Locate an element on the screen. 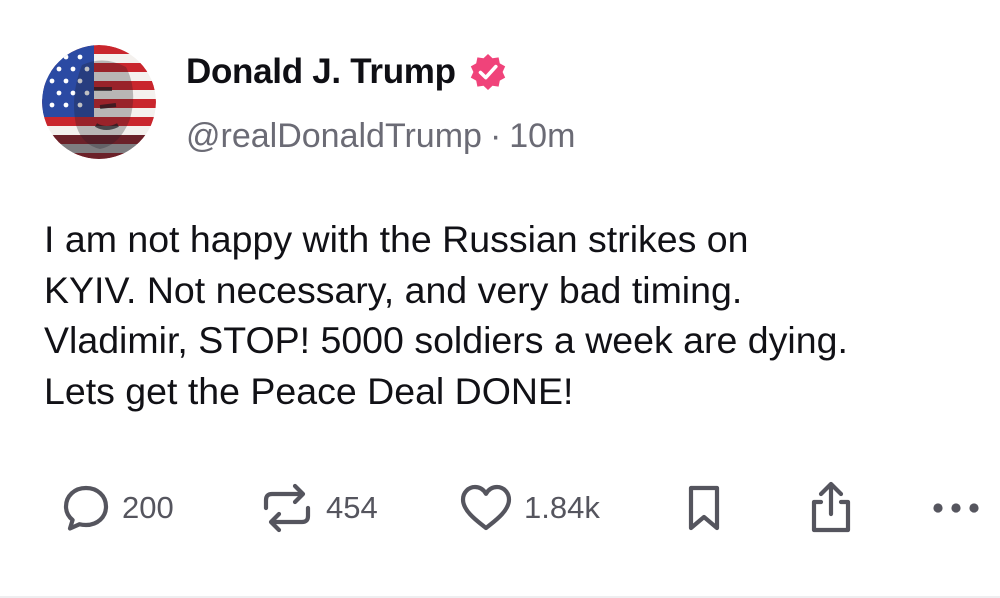 This screenshot has width=1000, height=598. post-meta: @realDonaldTrump · 10m is located at coordinates (380, 136).